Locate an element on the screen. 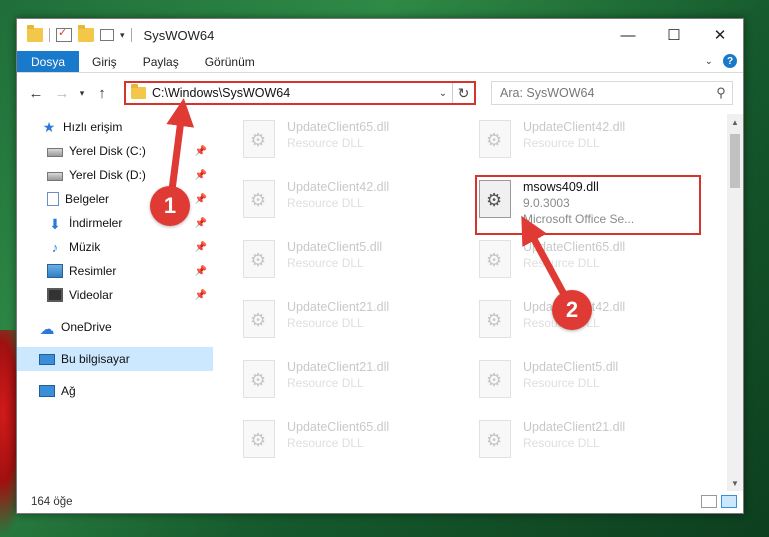  downloads-icon: ⬇ is located at coordinates (55, 224).